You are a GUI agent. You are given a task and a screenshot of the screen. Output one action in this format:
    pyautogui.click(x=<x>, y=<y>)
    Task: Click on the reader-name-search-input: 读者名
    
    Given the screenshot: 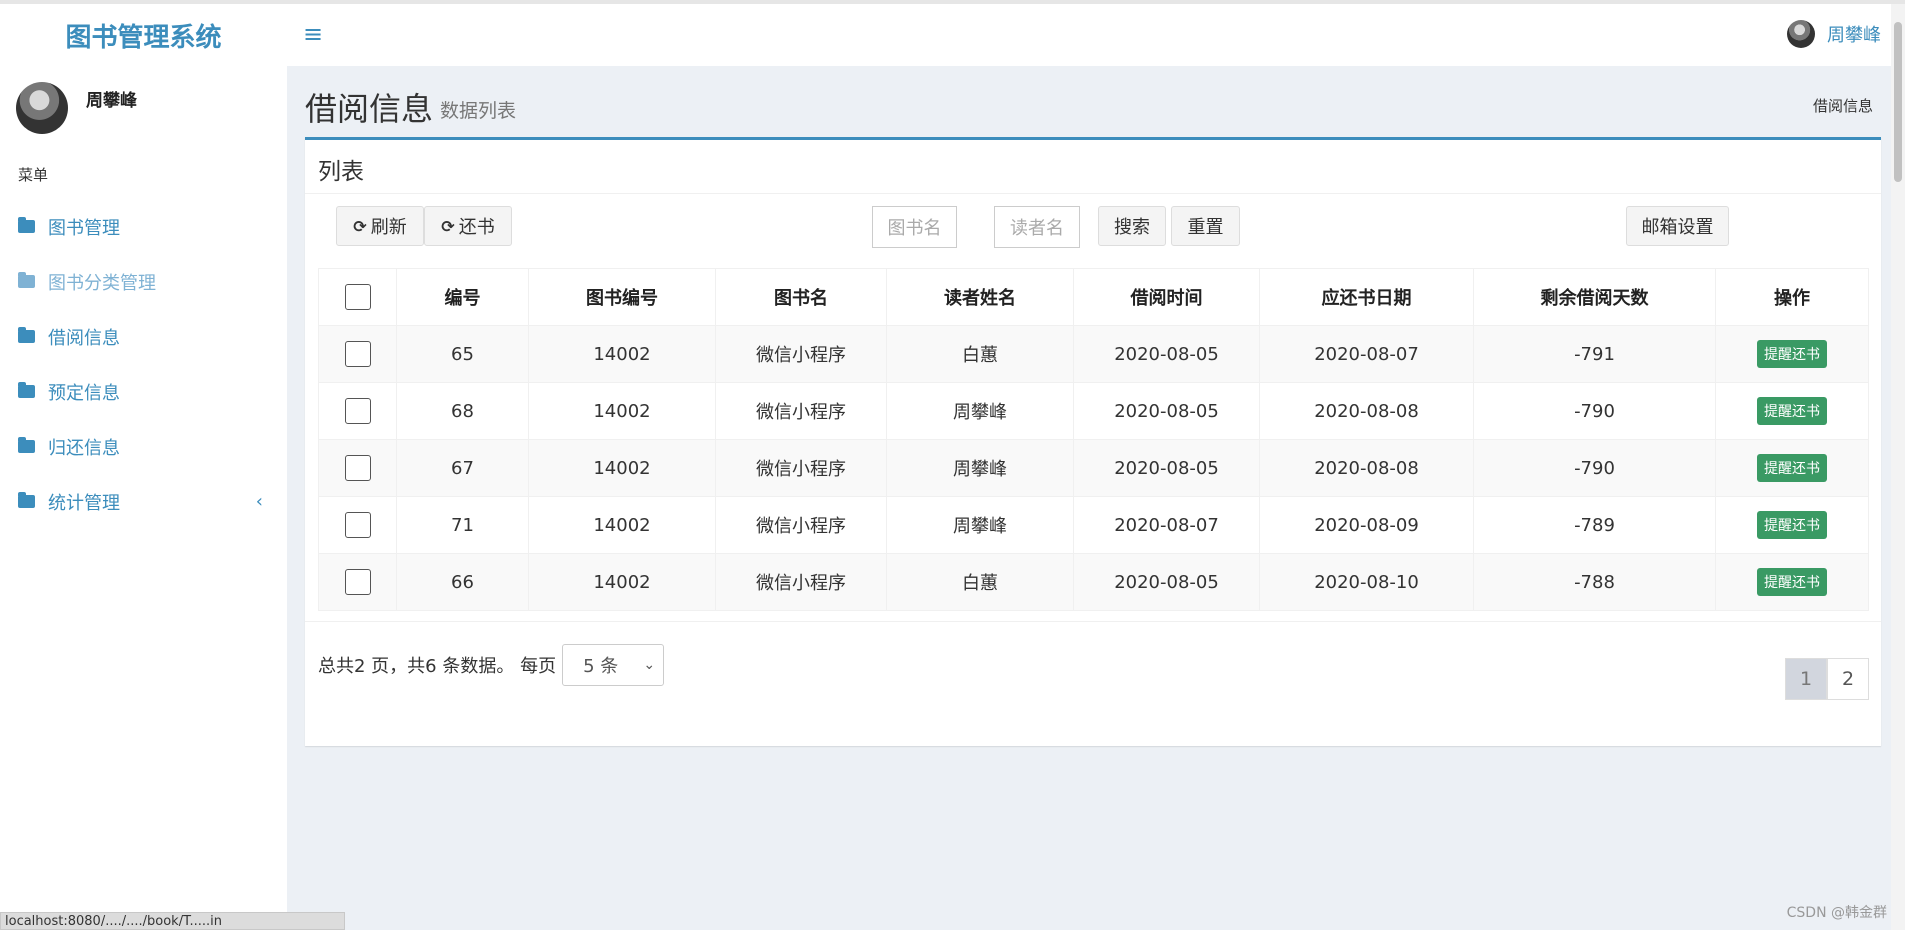 What is the action you would take?
    pyautogui.click(x=1037, y=227)
    